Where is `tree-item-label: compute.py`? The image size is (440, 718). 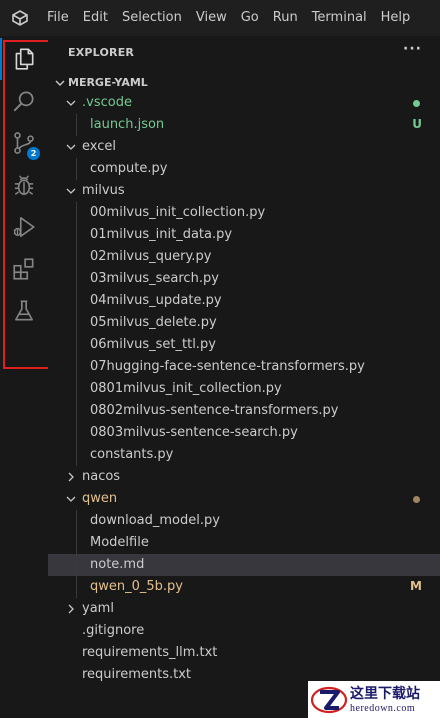
tree-item-label: compute.py is located at coordinates (129, 168).